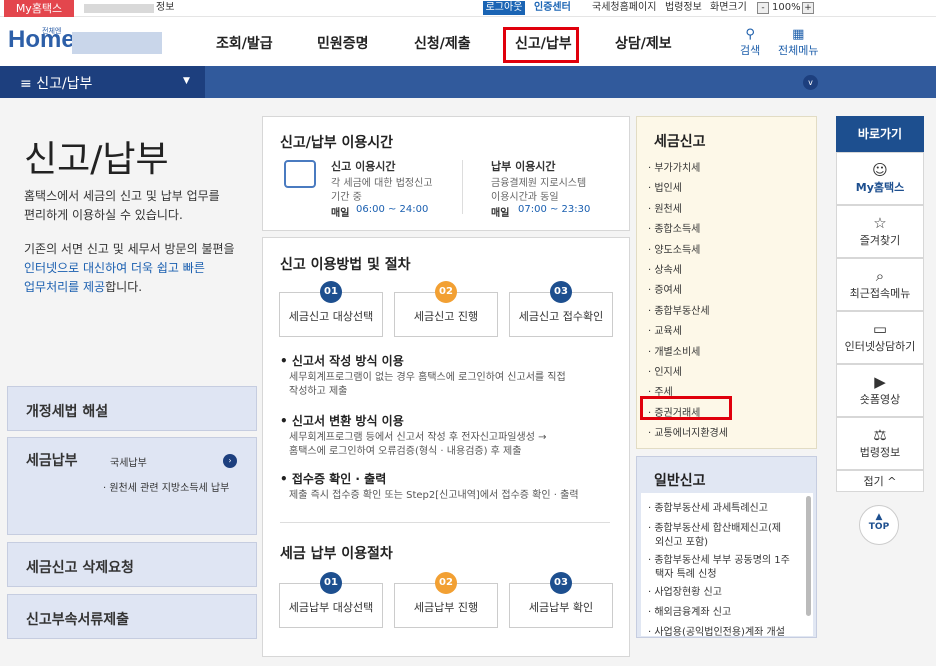 The image size is (936, 666). What do you see at coordinates (342, 421) in the screenshot?
I see `method-2-heading: • 신고서 변환 방식 이용` at bounding box center [342, 421].